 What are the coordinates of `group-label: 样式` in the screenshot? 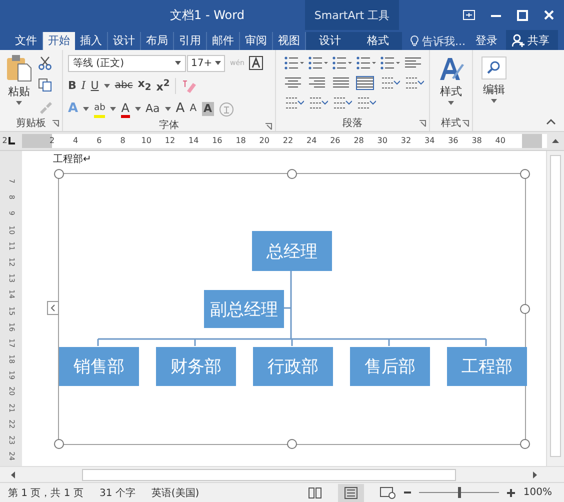 It's located at (451, 123).